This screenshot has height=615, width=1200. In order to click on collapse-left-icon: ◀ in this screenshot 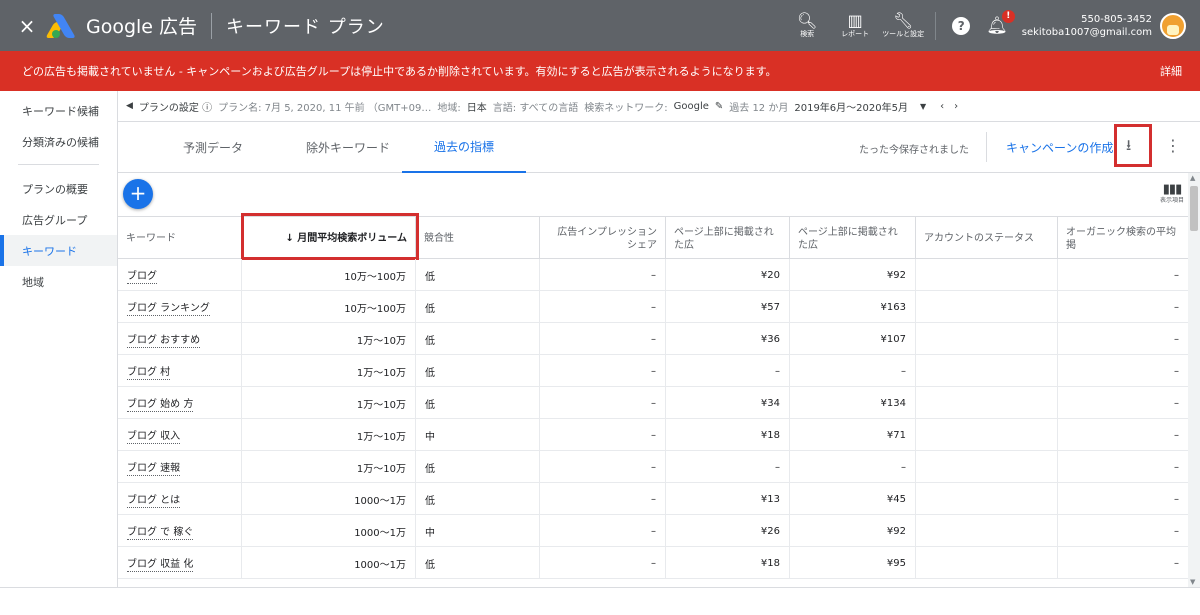, I will do `click(129, 106)`.